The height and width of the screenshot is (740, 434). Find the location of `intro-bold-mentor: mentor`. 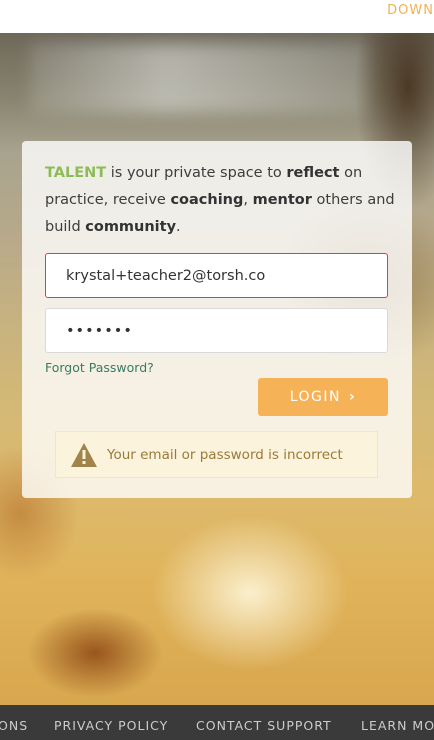

intro-bold-mentor: mentor is located at coordinates (282, 200).